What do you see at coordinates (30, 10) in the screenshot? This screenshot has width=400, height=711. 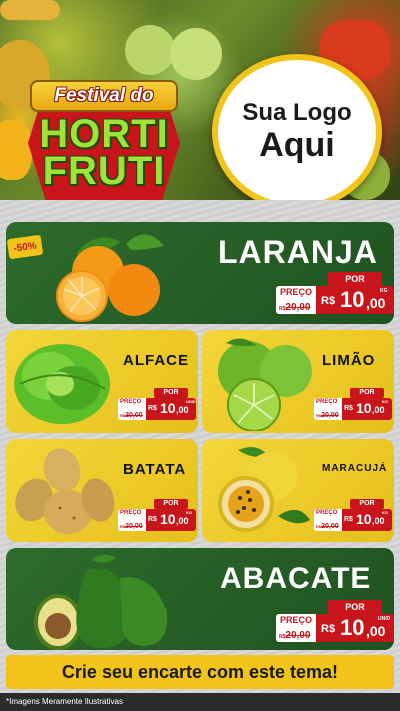 I see `carrot-decoration` at bounding box center [30, 10].